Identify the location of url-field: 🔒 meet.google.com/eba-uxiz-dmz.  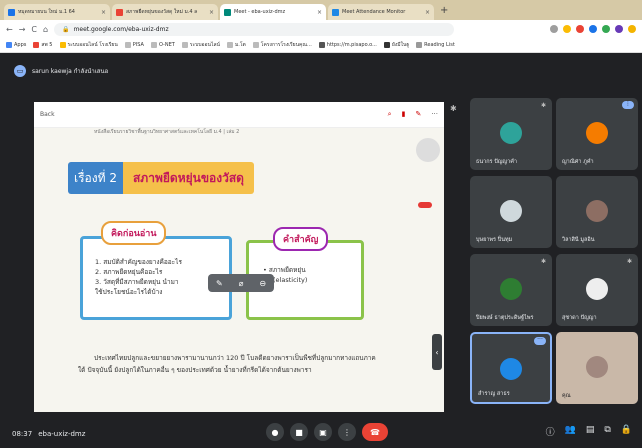
(254, 29).